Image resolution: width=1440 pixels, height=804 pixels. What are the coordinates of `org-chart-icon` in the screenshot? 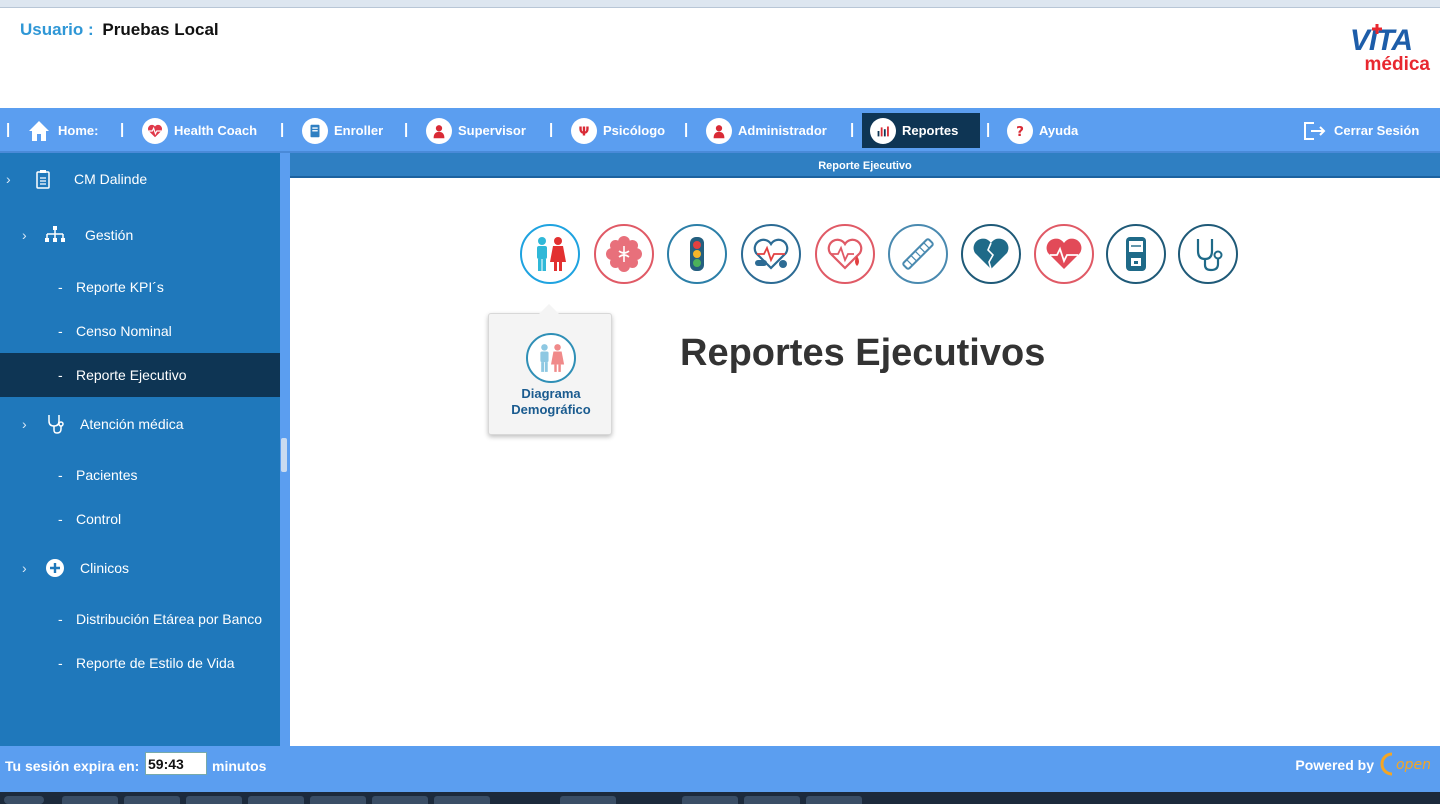 It's located at (55, 235).